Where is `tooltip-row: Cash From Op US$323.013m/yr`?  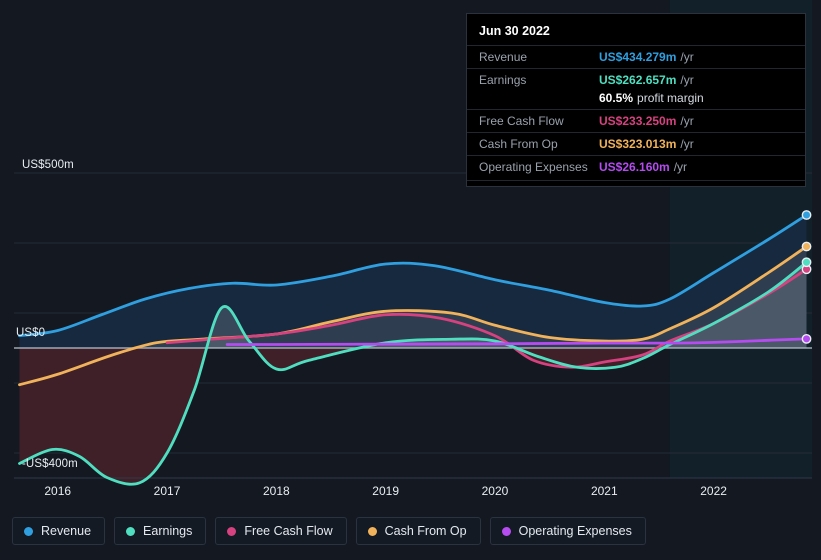 tooltip-row: Cash From Op US$323.013m/yr is located at coordinates (636, 143).